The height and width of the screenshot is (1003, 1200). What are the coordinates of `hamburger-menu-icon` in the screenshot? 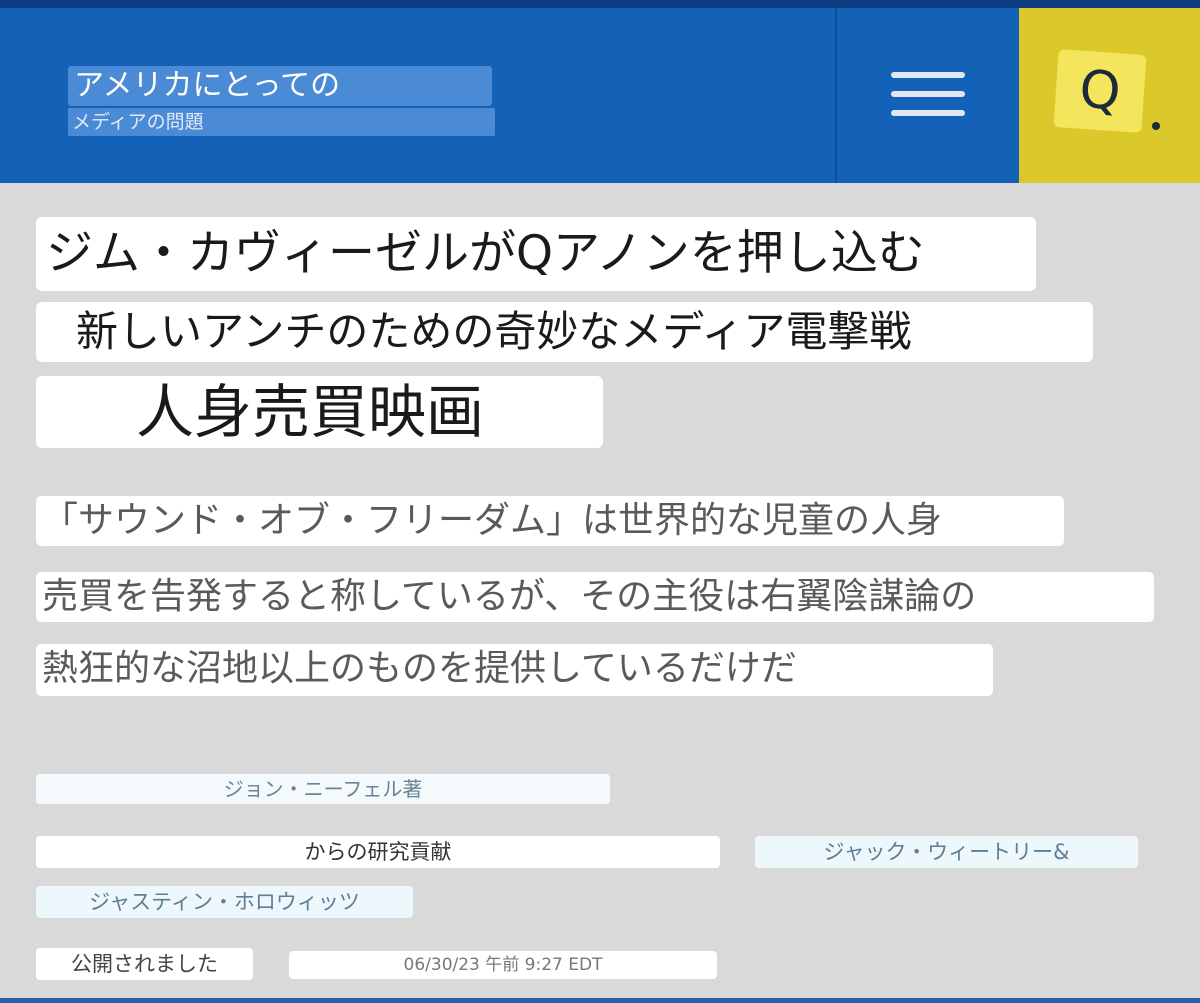 It's located at (928, 94).